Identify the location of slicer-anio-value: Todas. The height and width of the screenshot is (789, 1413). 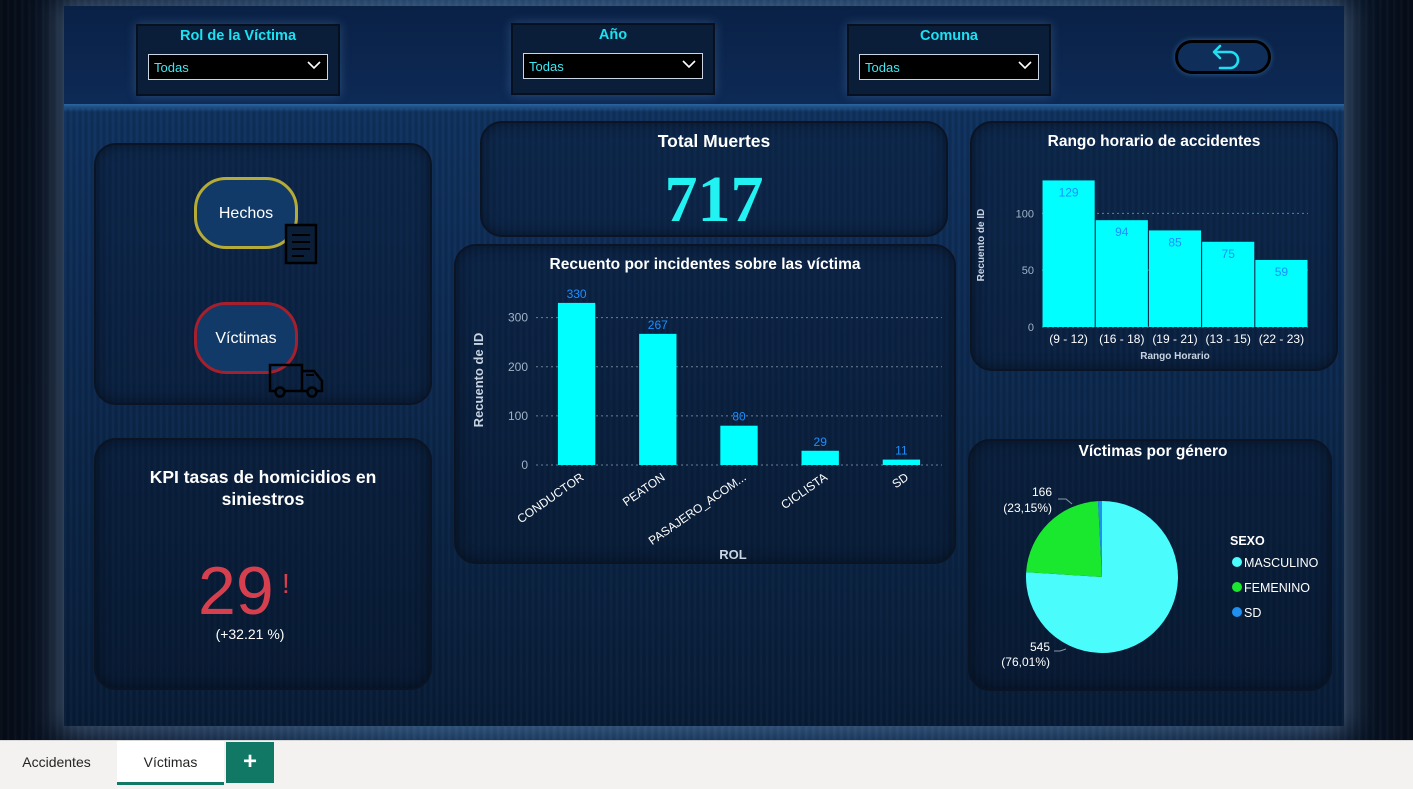
(546, 66).